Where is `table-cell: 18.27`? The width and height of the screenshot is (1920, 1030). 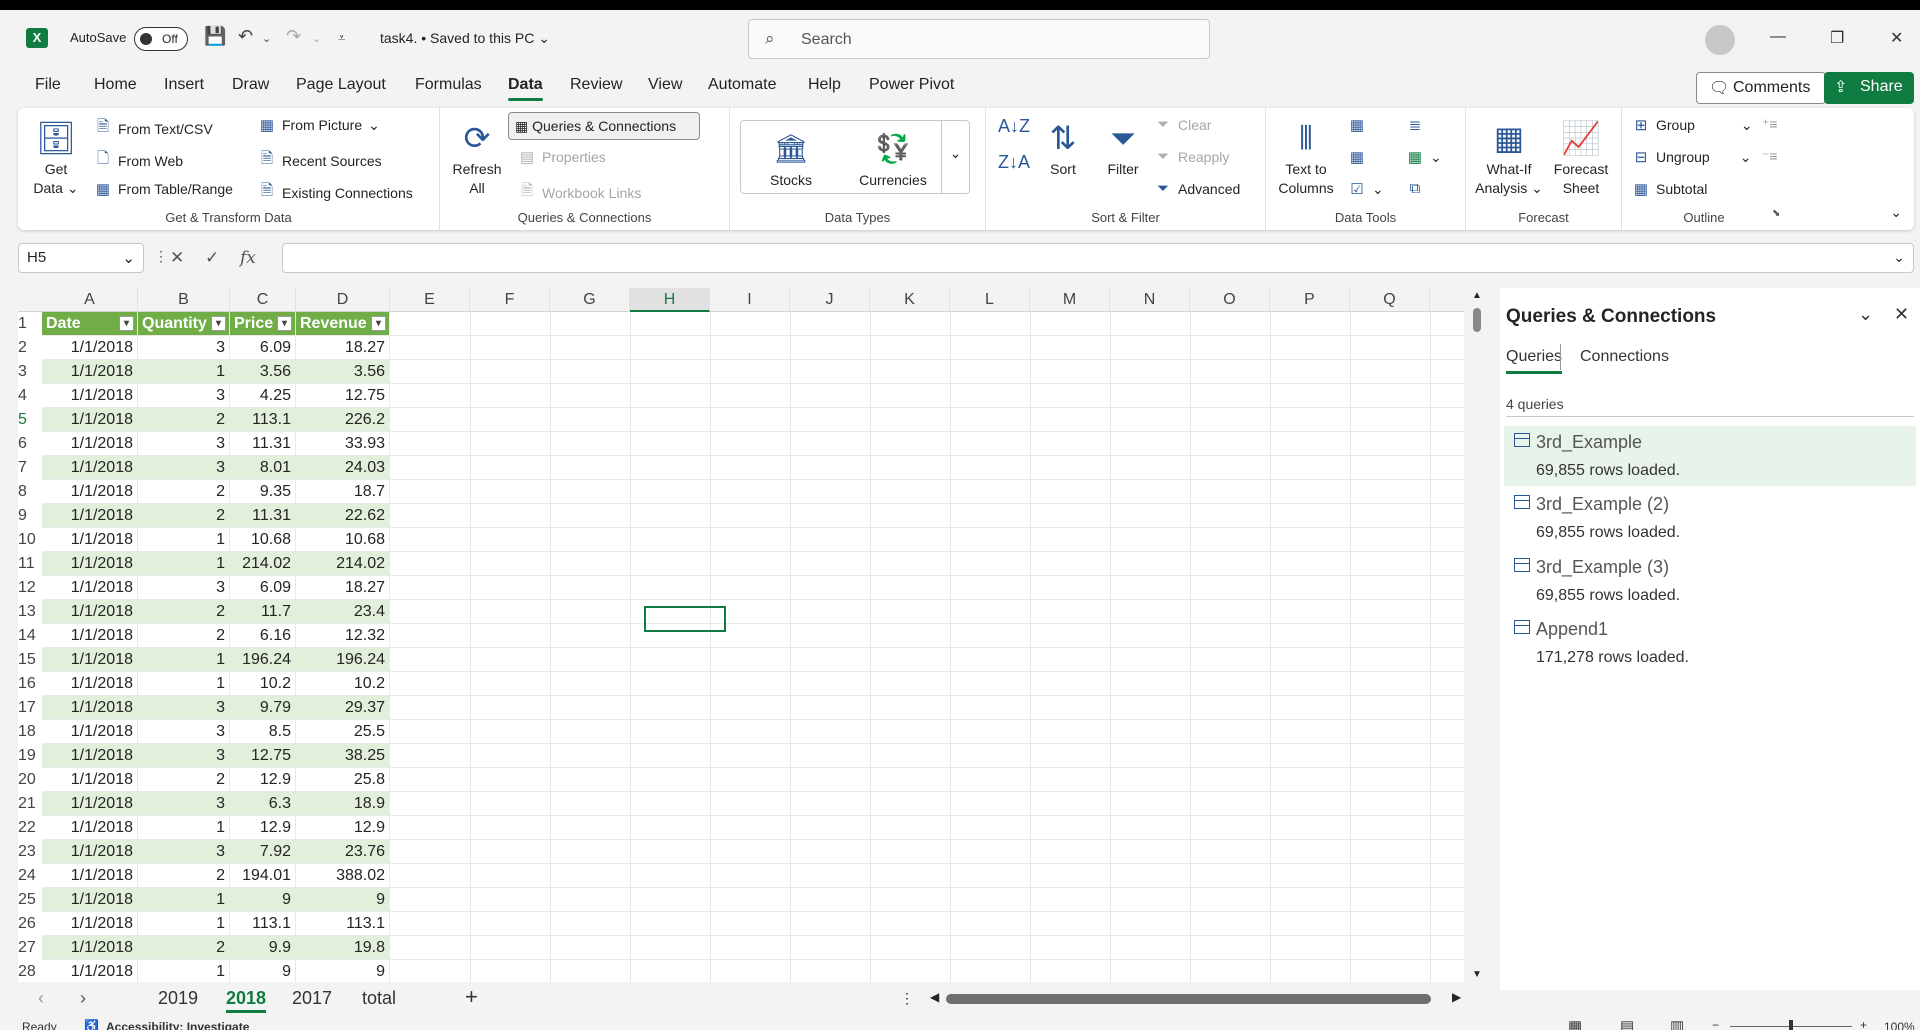 table-cell: 18.27 is located at coordinates (343, 588).